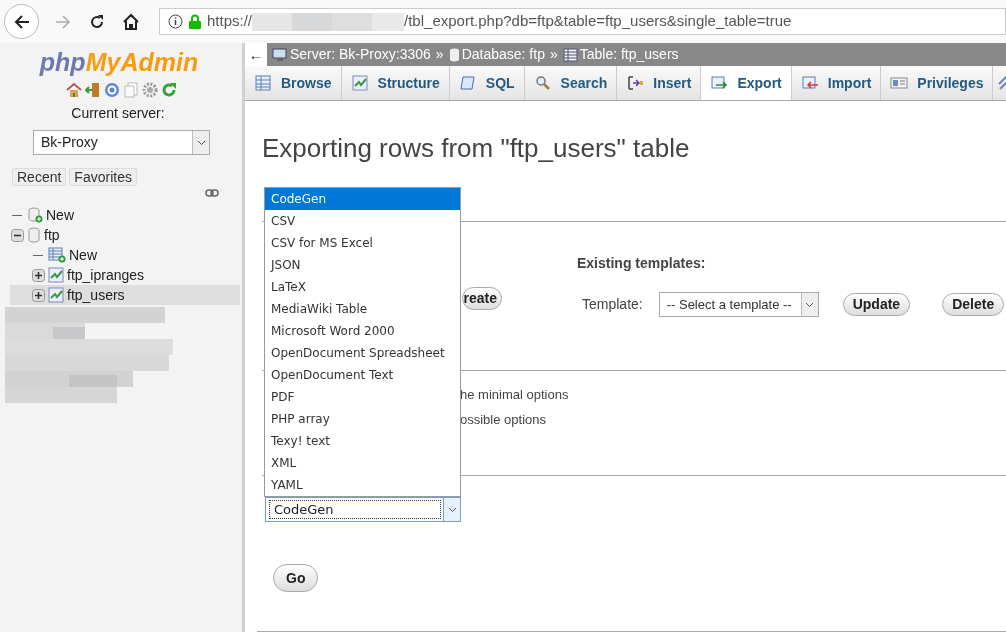 This screenshot has height=632, width=1006. Describe the element at coordinates (362, 199) in the screenshot. I see `dropdown-option: CodeGen` at that location.